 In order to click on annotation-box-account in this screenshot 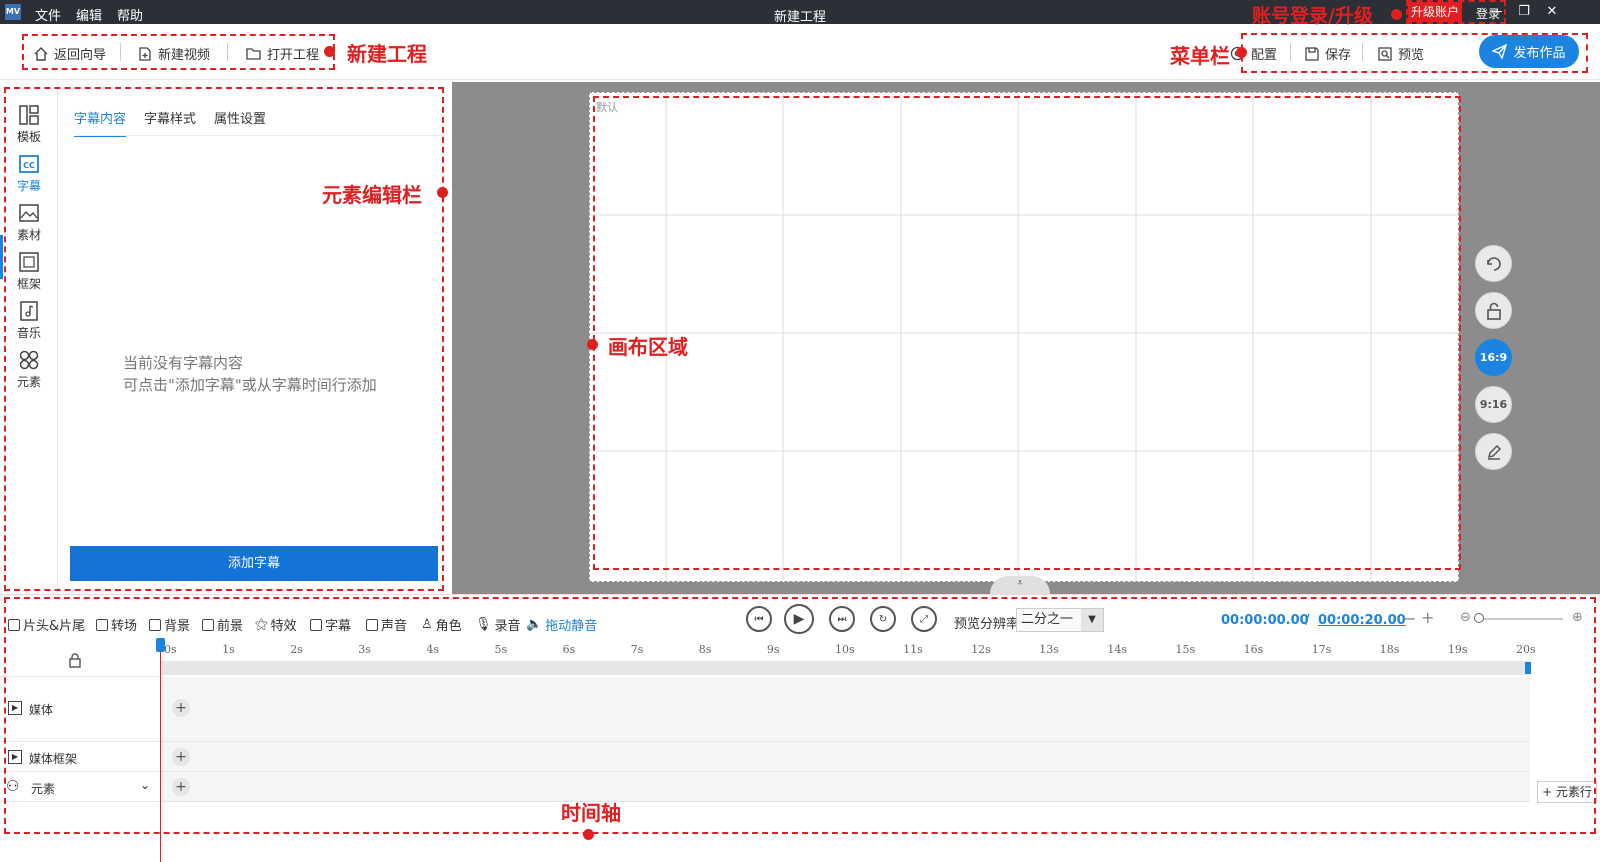, I will do `click(1456, 12)`.